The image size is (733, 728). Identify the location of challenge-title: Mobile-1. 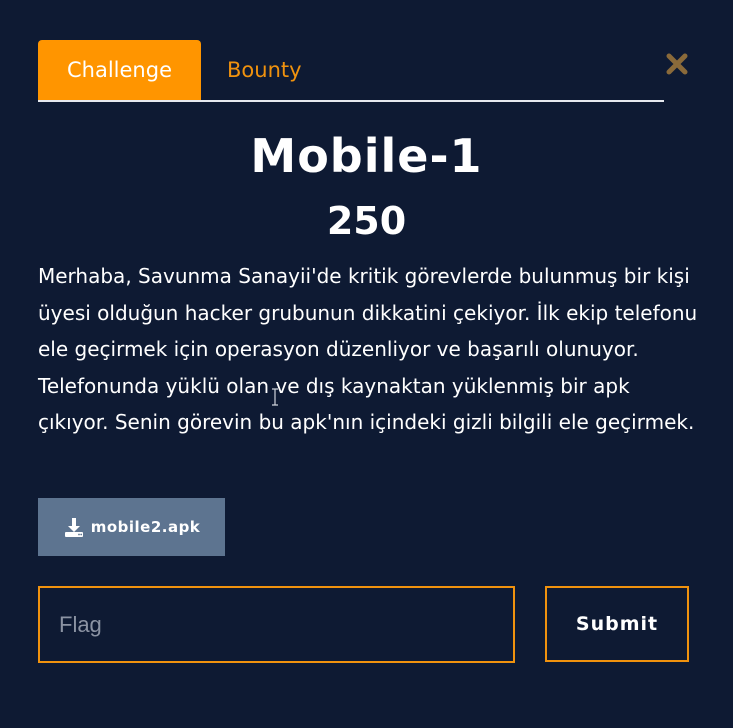
(366, 156).